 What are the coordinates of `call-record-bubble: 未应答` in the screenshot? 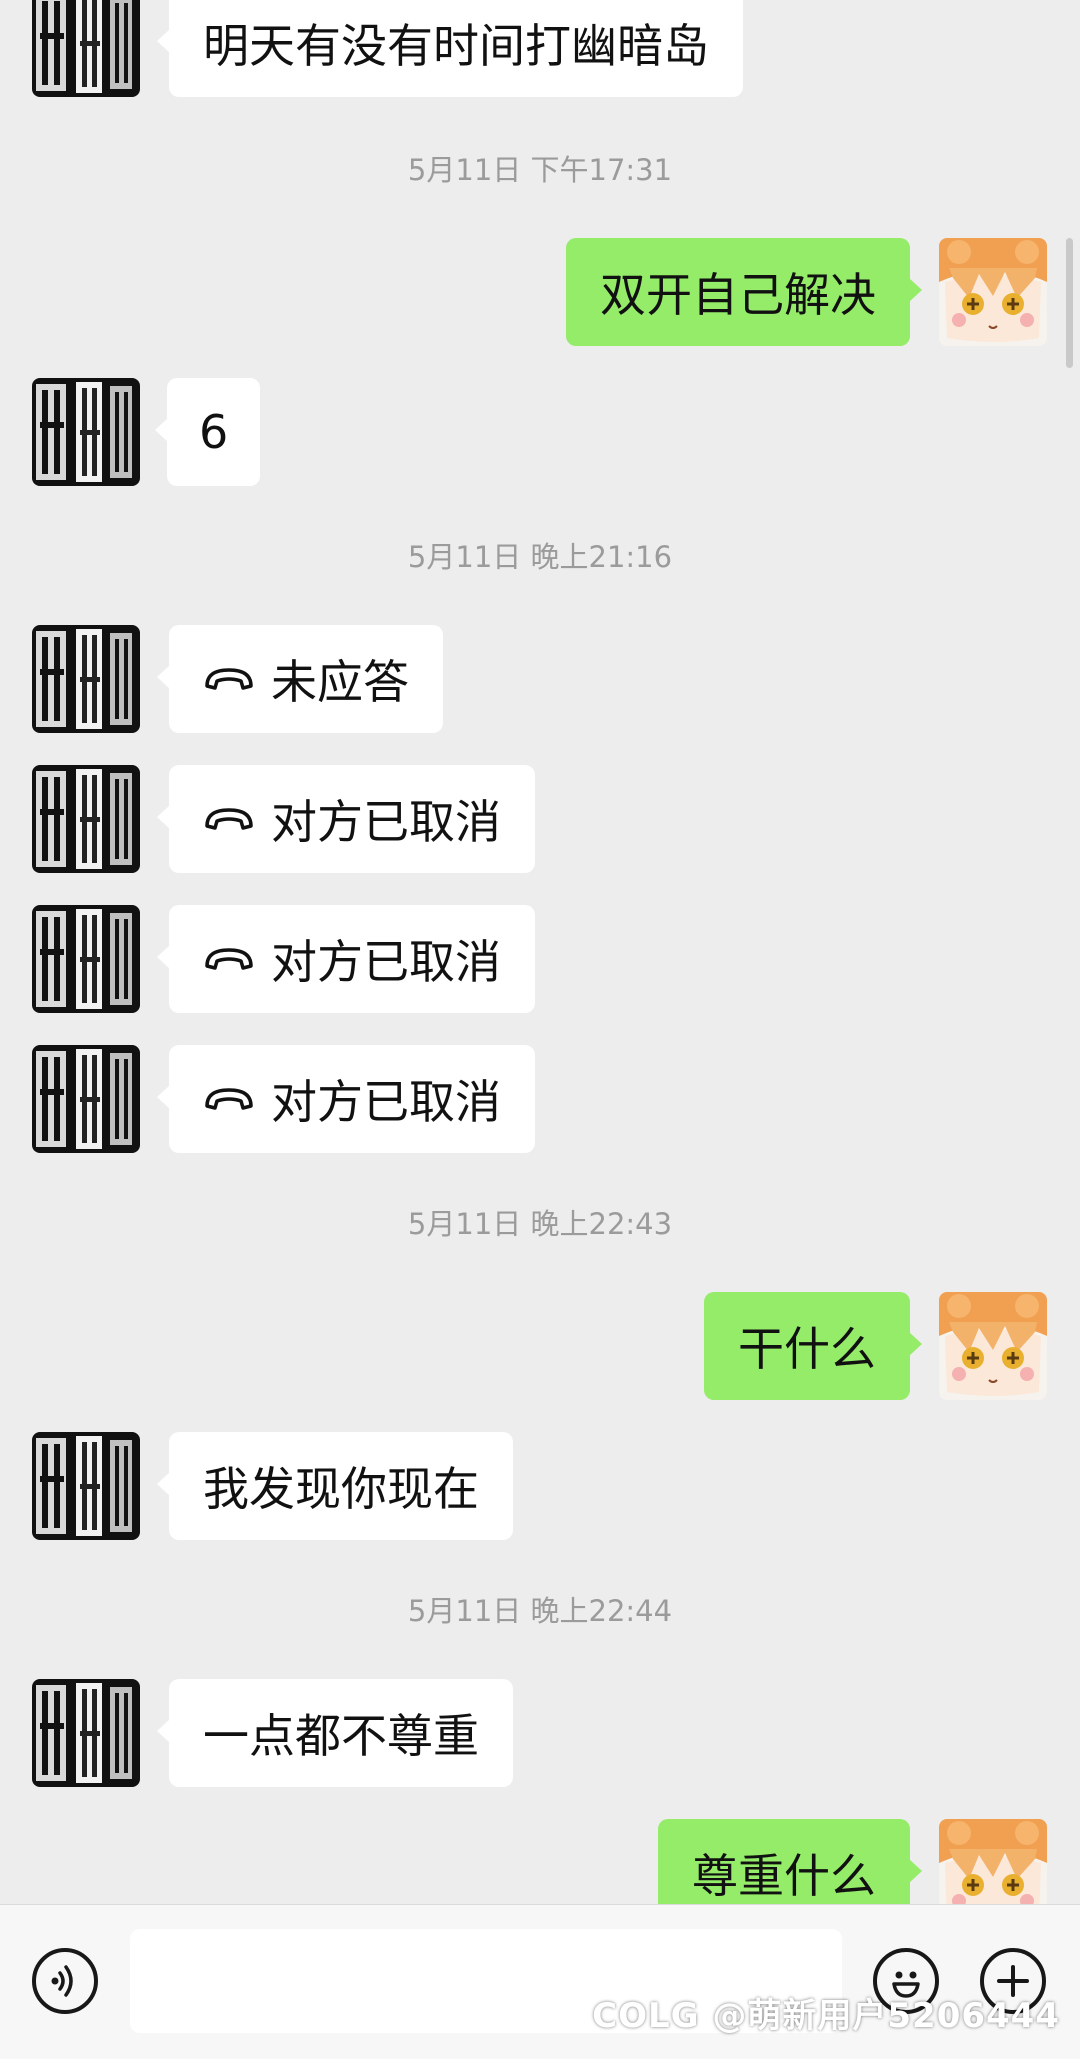 It's located at (300, 679).